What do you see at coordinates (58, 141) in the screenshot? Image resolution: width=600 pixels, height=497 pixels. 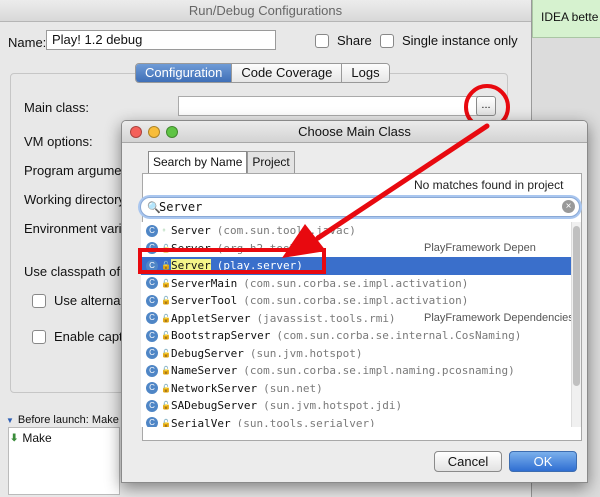 I see `vm-options-label: VM options:` at bounding box center [58, 141].